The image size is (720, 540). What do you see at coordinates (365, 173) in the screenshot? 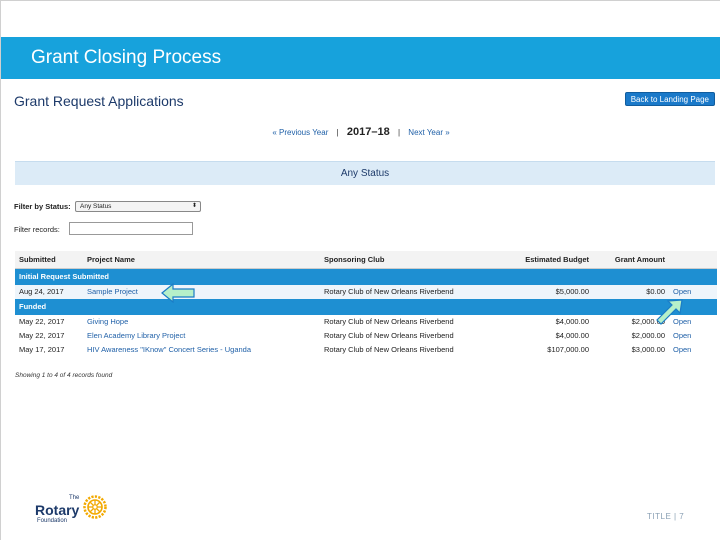
I see `status-heading: Any Status` at bounding box center [365, 173].